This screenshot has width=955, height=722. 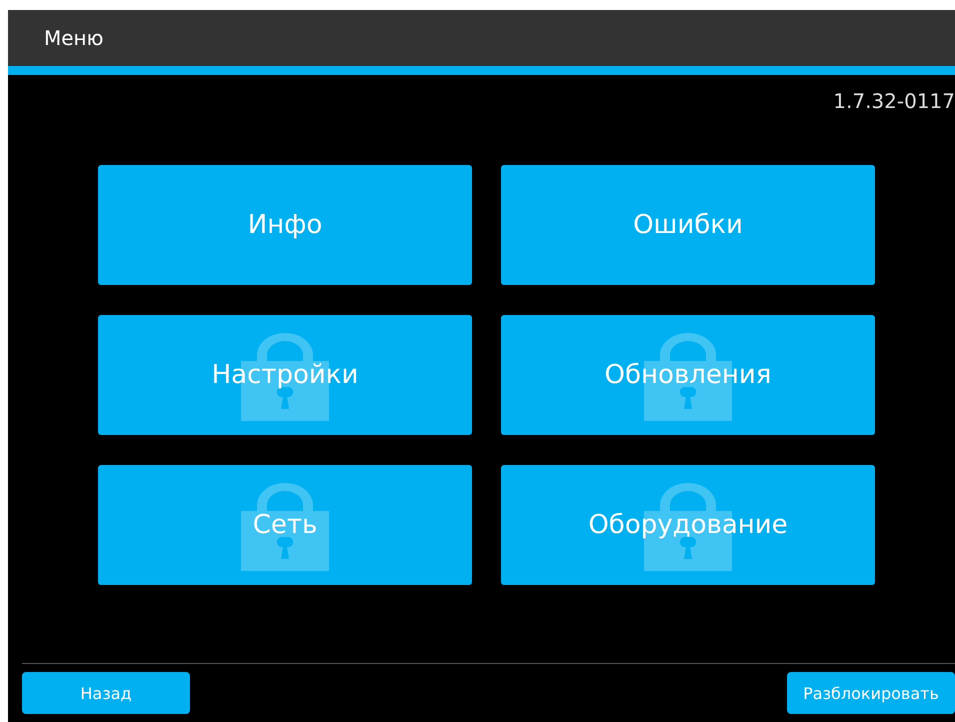 What do you see at coordinates (894, 101) in the screenshot?
I see `version-label: 1.7.32-0117` at bounding box center [894, 101].